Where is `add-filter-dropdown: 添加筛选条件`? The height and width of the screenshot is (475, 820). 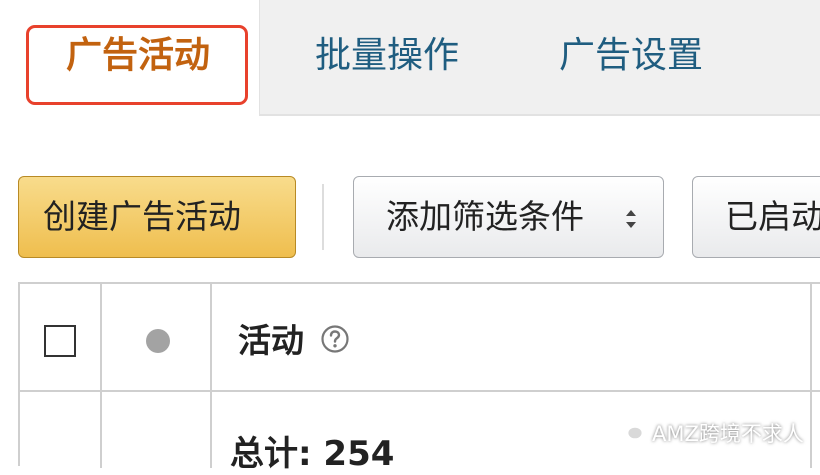 add-filter-dropdown: 添加筛选条件 is located at coordinates (508, 217).